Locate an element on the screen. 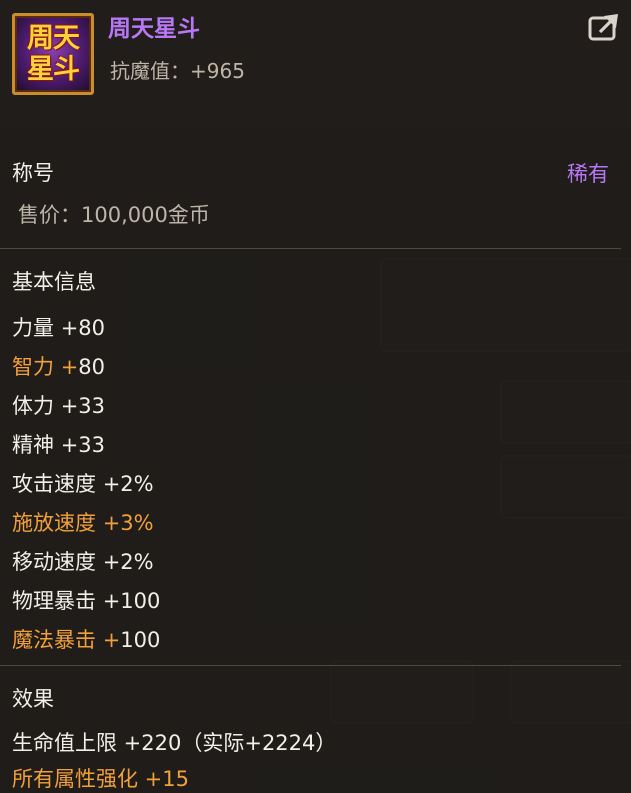 Image resolution: width=631 pixels, height=793 pixels. stat-row-magic-crit: 魔法暴击 +100 is located at coordinates (86, 639).